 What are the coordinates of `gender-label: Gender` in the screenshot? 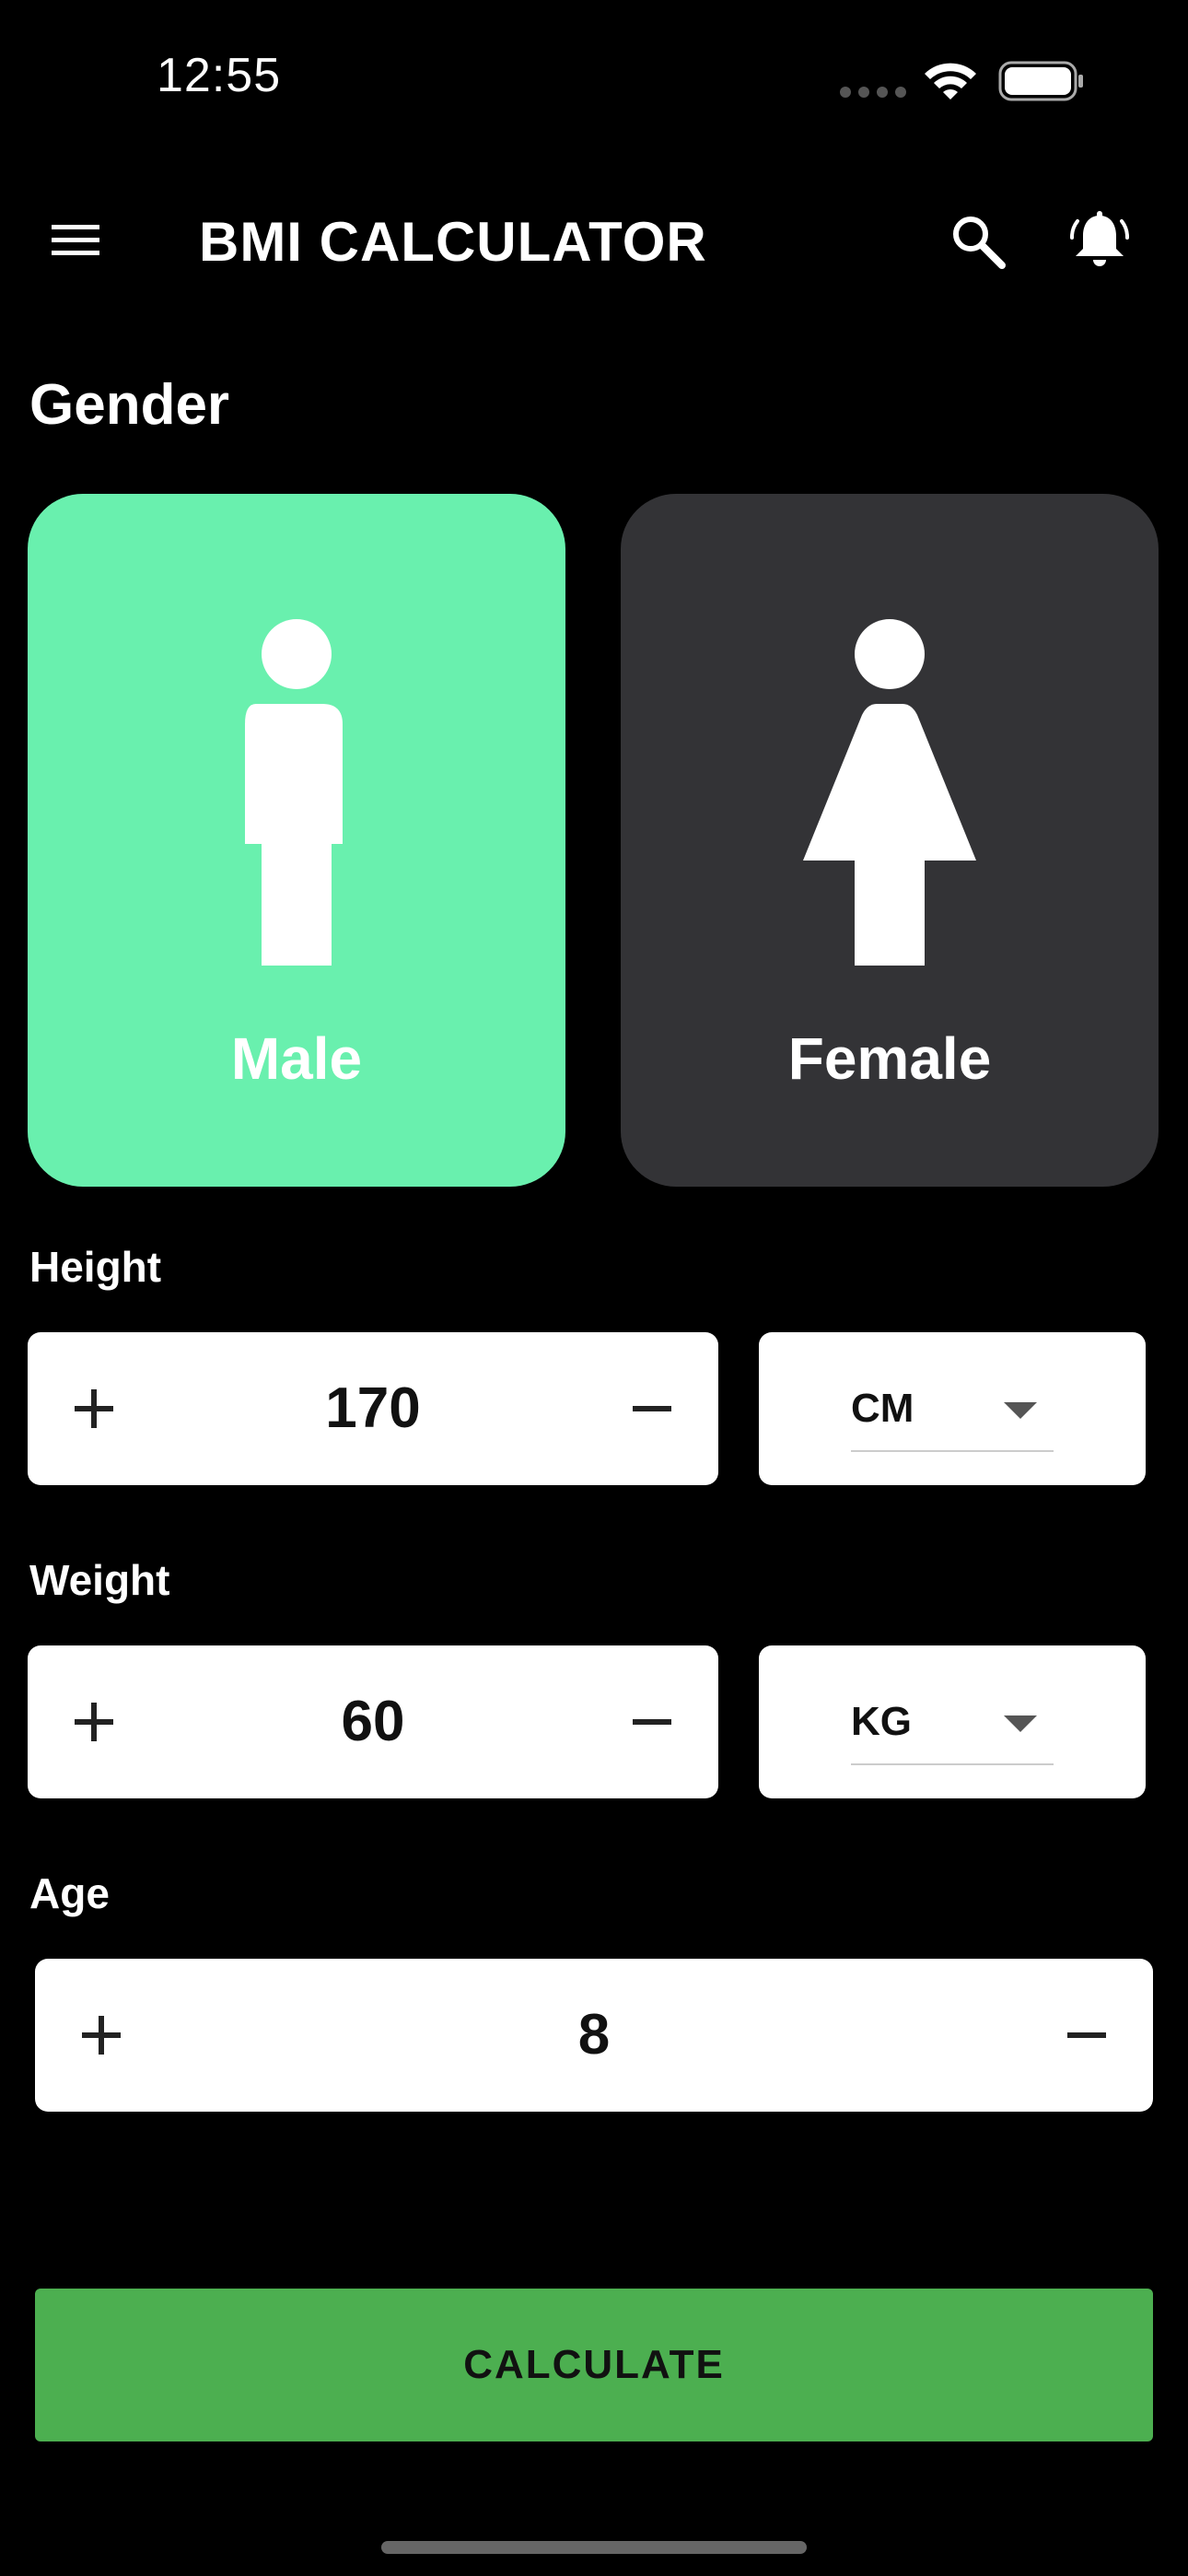 It's located at (129, 405).